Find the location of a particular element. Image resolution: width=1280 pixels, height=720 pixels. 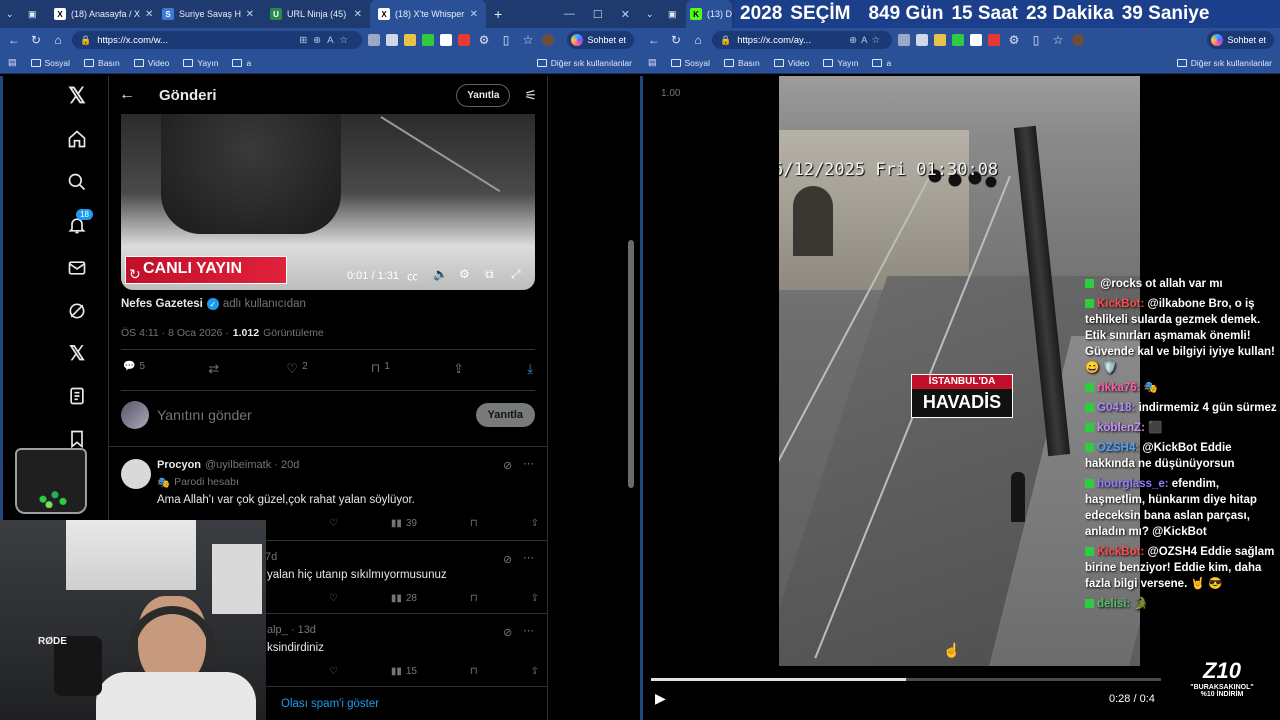

views-action: ▮▮ 28 is located at coordinates (404, 598).